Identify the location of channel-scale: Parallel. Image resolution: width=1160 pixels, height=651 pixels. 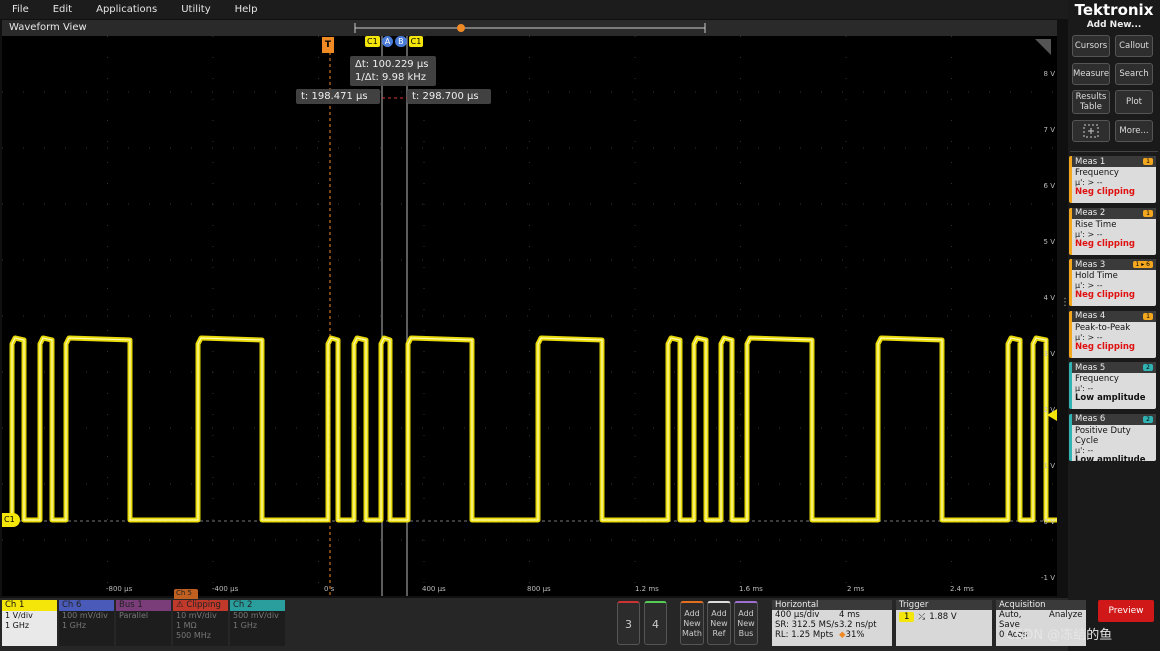
(134, 615).